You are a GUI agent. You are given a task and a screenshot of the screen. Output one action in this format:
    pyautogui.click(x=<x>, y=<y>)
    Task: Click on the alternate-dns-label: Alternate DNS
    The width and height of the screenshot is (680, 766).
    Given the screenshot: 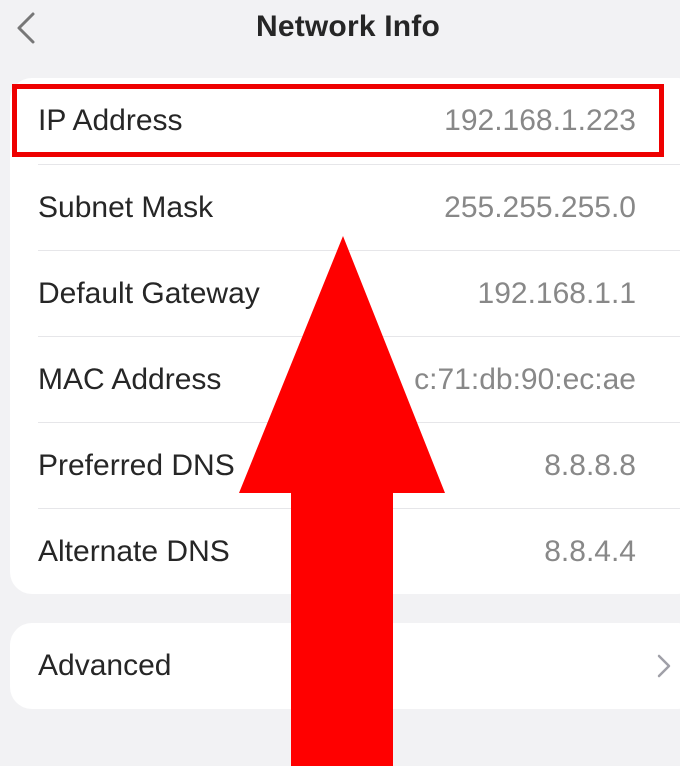 What is the action you would take?
    pyautogui.click(x=134, y=551)
    